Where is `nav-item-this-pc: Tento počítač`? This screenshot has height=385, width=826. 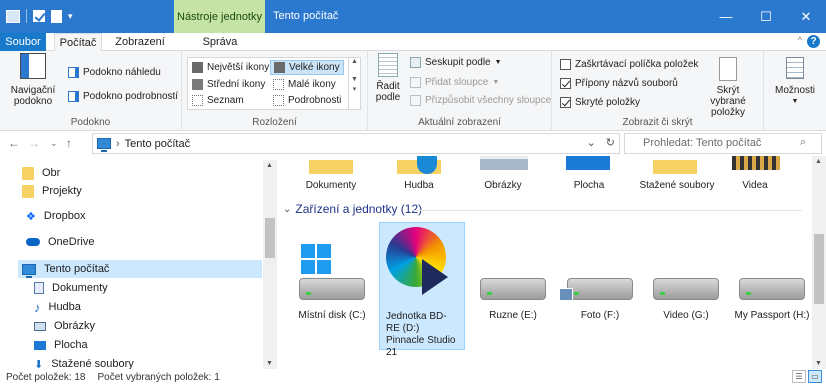 nav-item-this-pc: Tento počítač is located at coordinates (140, 269).